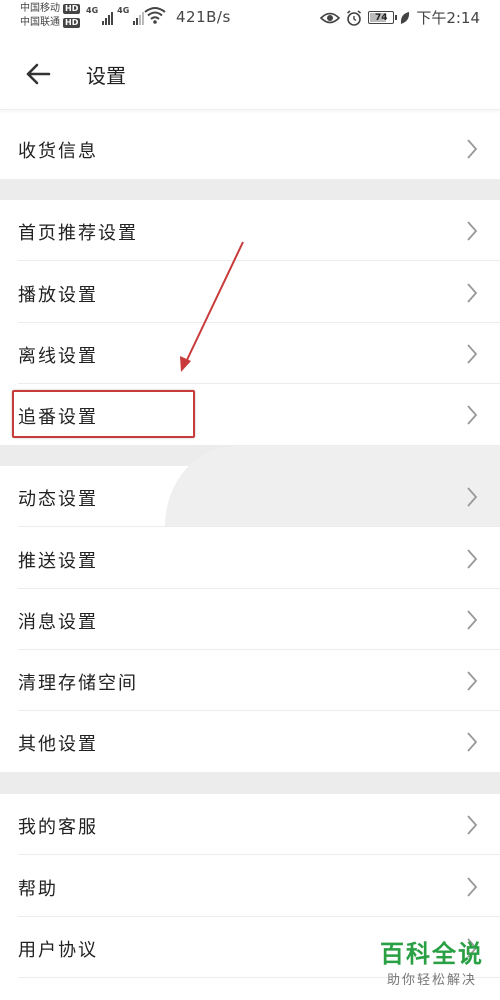 This screenshot has width=500, height=1000. I want to click on watermark-title: 百科全说, so click(432, 954).